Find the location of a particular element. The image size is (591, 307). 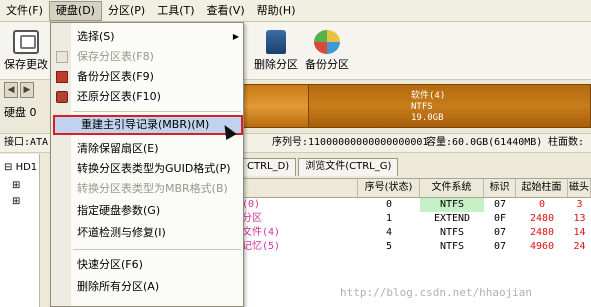

table-row: (0) 0 NTFS 07 0 3 is located at coordinates (415, 205).